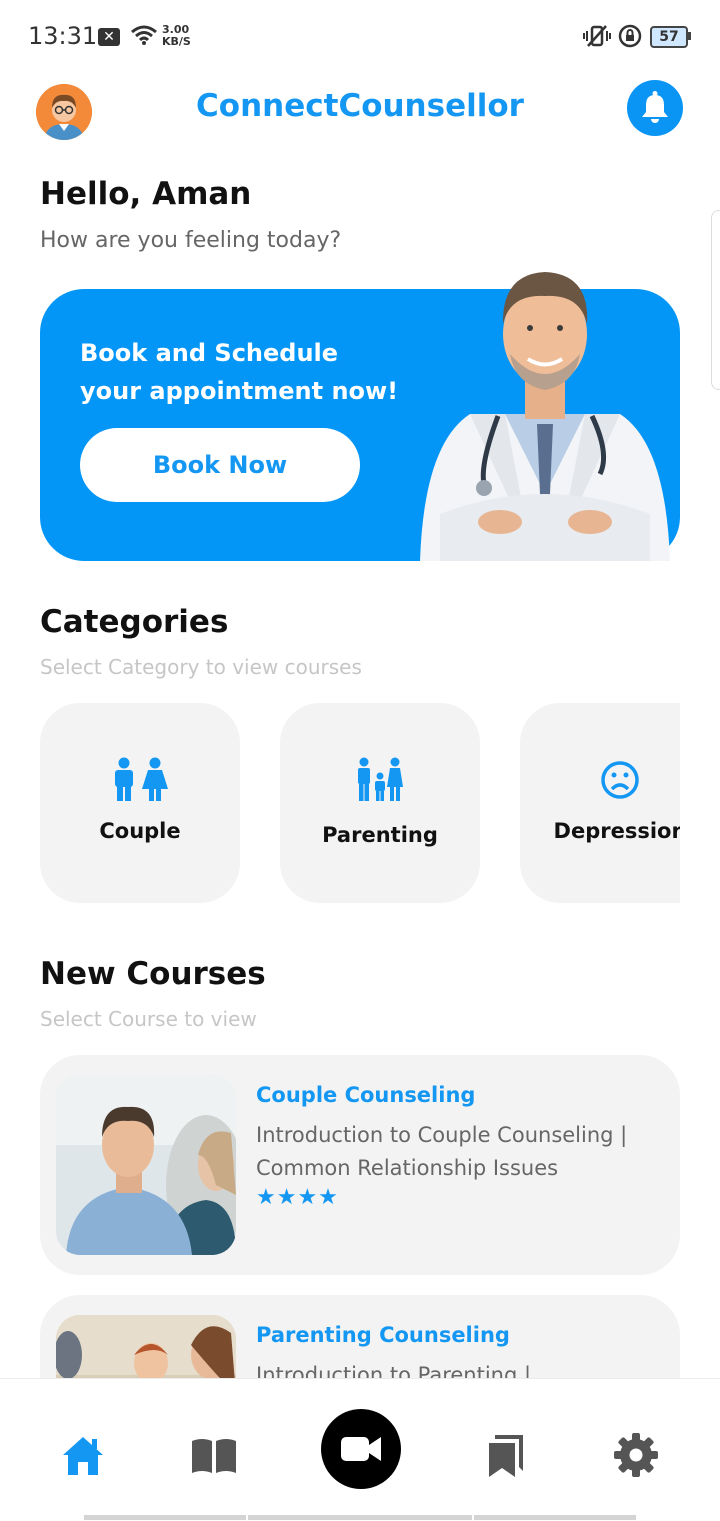 The image size is (720, 1521). I want to click on network-speed: 3.00 KB/S, so click(176, 36).